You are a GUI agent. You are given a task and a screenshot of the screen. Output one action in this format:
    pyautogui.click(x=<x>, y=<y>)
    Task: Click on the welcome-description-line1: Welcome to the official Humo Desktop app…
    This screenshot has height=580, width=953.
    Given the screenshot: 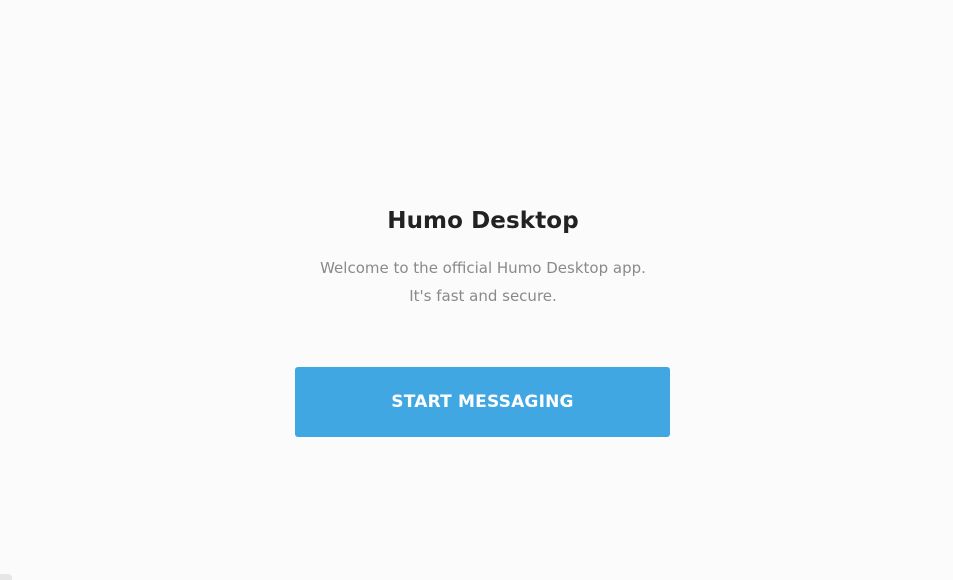 What is the action you would take?
    pyautogui.click(x=483, y=268)
    